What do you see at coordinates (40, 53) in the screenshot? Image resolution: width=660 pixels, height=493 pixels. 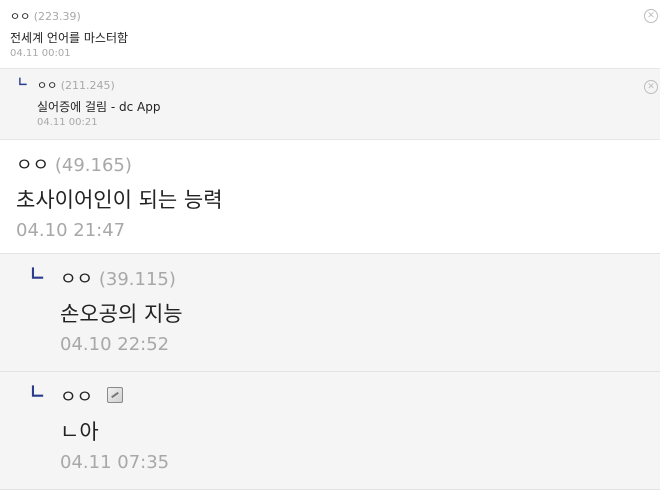 I see `comment-date: 04.11 00:01` at bounding box center [40, 53].